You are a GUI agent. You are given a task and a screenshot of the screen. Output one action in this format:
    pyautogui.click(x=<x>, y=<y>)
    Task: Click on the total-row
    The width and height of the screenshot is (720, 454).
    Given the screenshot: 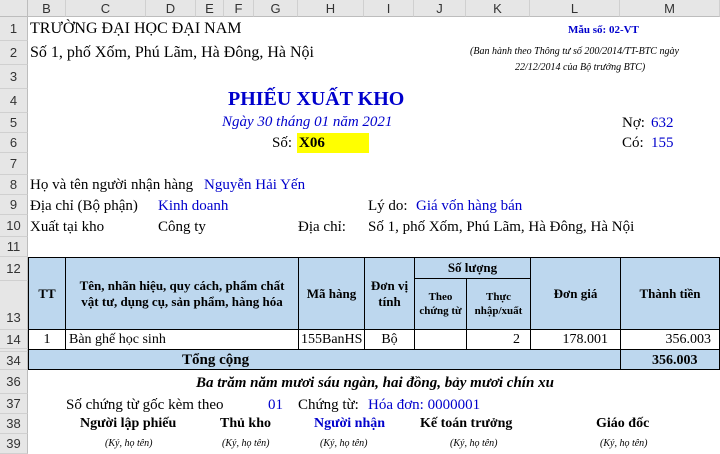 What is the action you would take?
    pyautogui.click(x=374, y=359)
    